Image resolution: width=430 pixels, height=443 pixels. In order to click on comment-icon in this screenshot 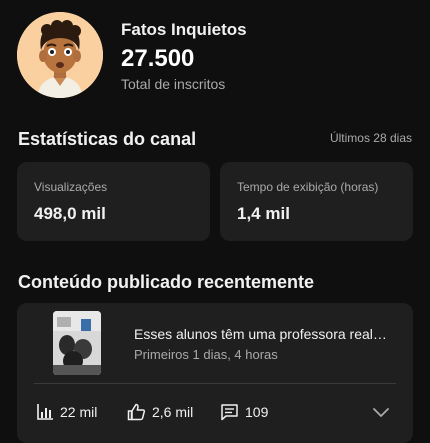, I will do `click(229, 412)`.